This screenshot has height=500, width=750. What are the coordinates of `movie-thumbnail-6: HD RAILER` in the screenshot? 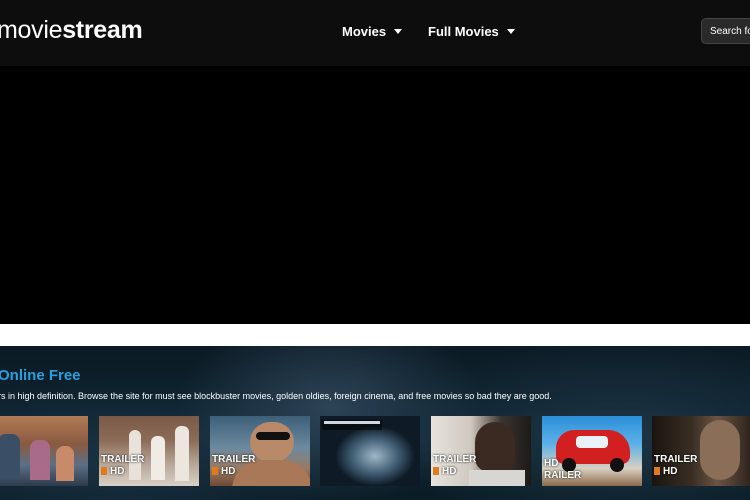 It's located at (592, 451).